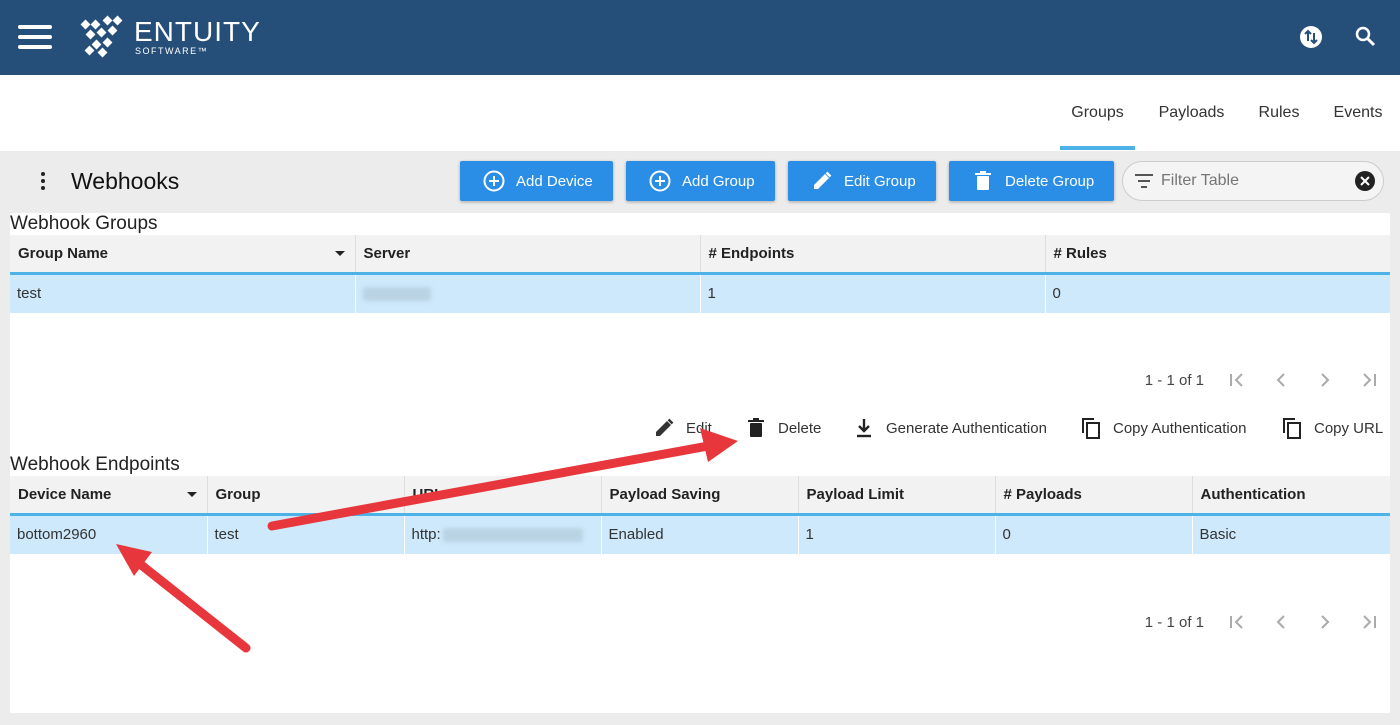  I want to click on app-header: ENTUITY SOFTWARE™, so click(700, 37).